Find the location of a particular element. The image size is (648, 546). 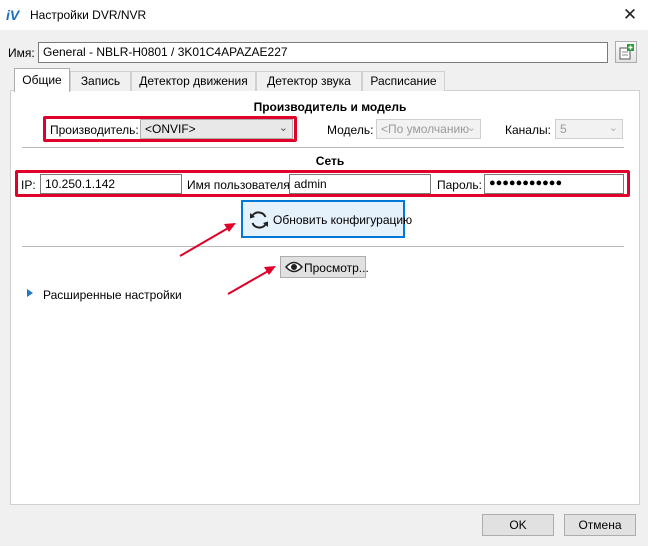

ok-button: OK is located at coordinates (518, 525).